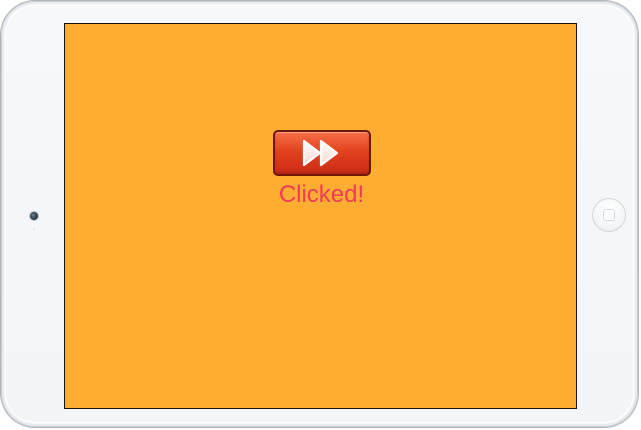 This screenshot has height=430, width=641. I want to click on home-button, so click(609, 215).